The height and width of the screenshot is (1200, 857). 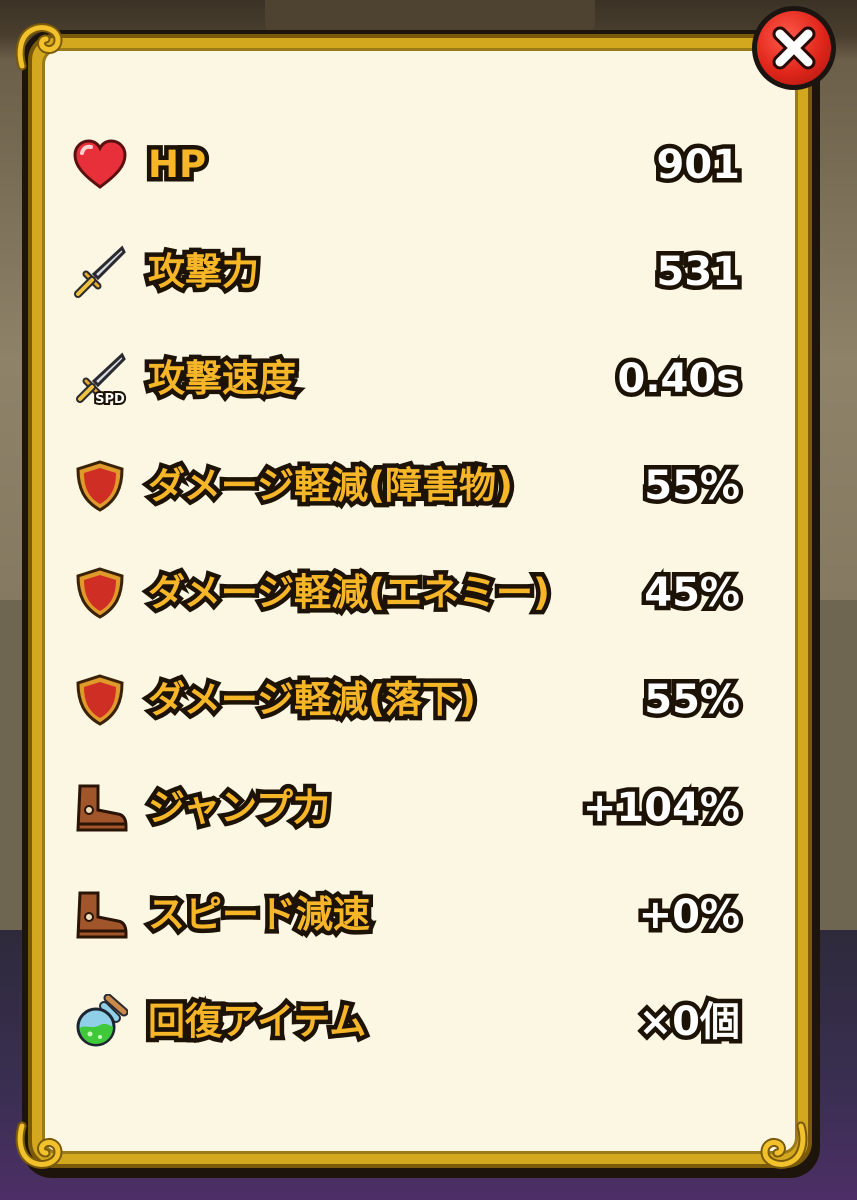 What do you see at coordinates (110, 399) in the screenshot?
I see `spd-badge: SPD` at bounding box center [110, 399].